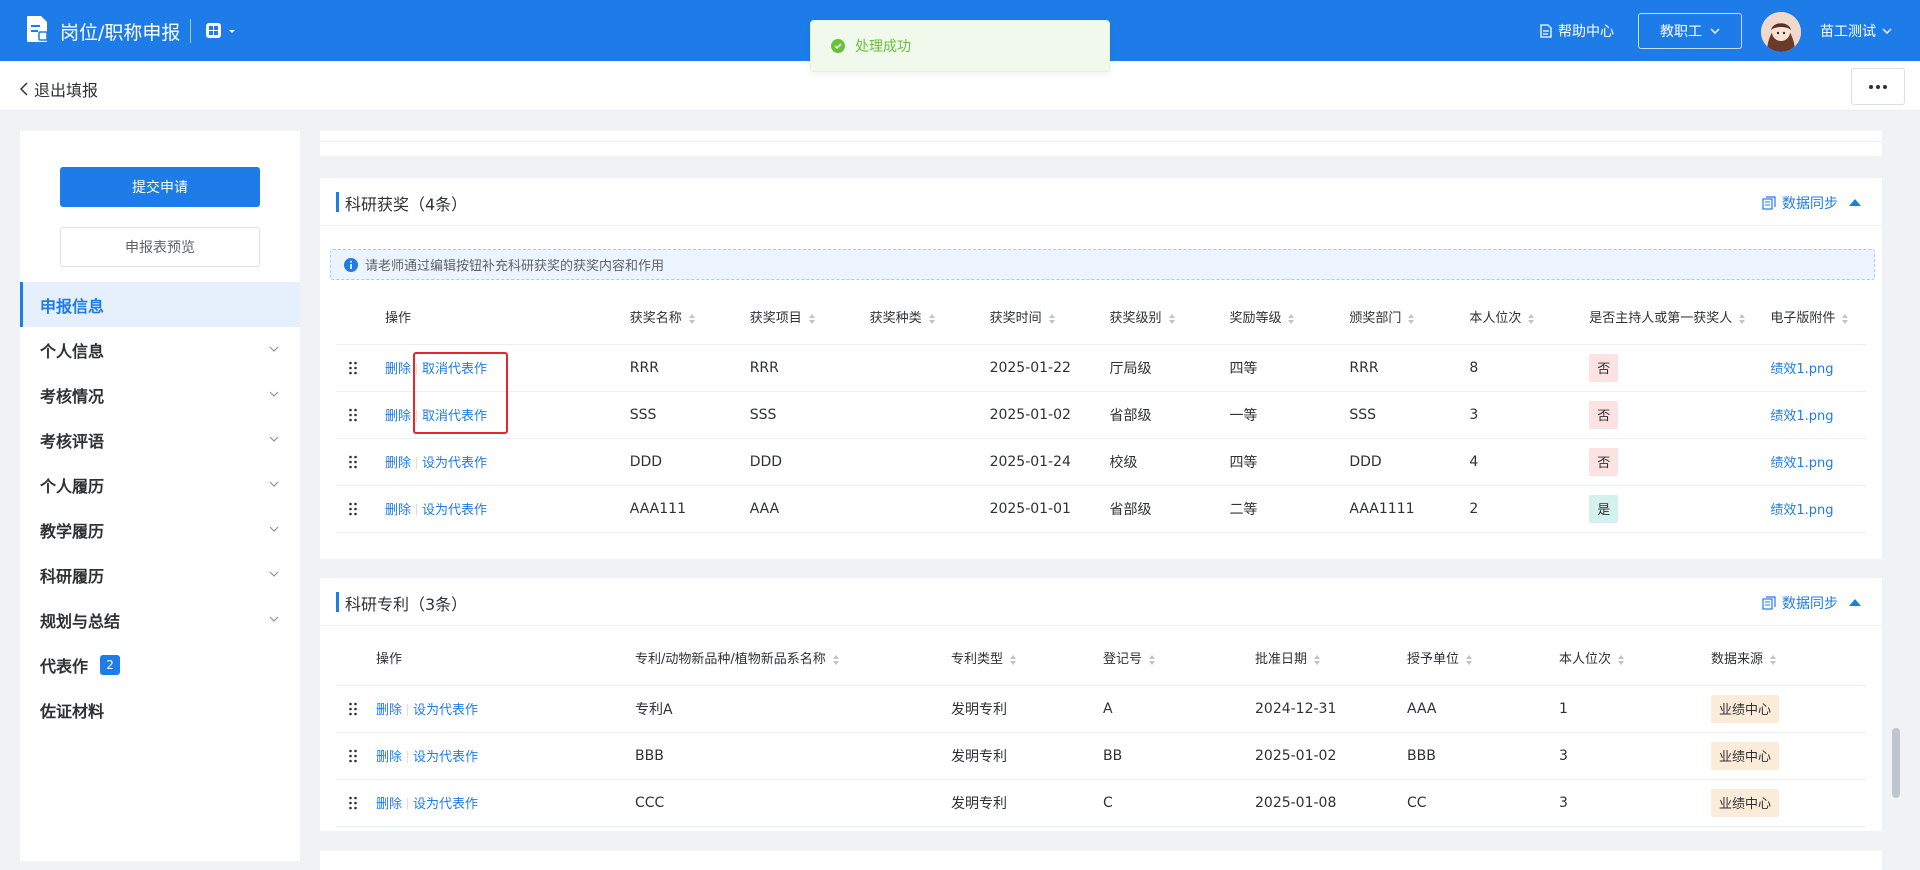  Describe the element at coordinates (337, 602) in the screenshot. I see `section-accent-bar` at that location.